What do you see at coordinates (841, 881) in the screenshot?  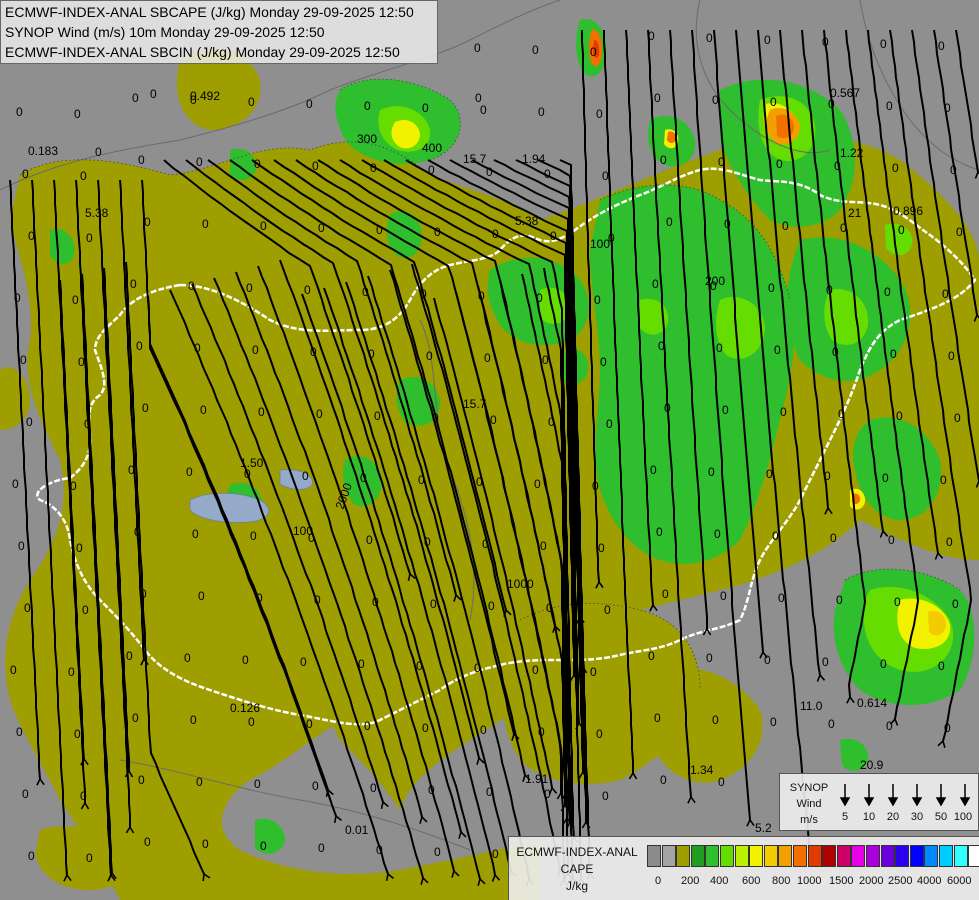 I see `cape-legend-tick: 1500` at bounding box center [841, 881].